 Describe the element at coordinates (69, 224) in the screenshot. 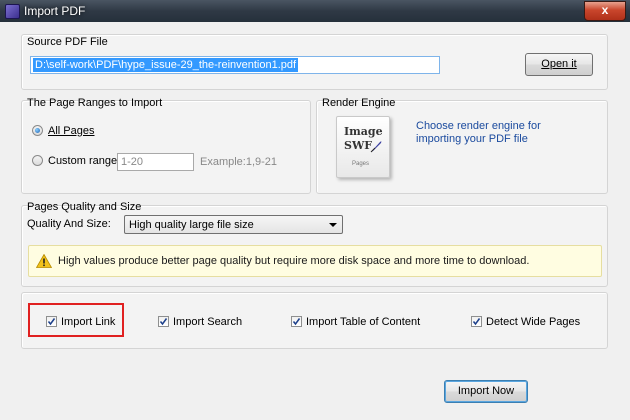

I see `quality-field-label: Quality And Size:` at that location.